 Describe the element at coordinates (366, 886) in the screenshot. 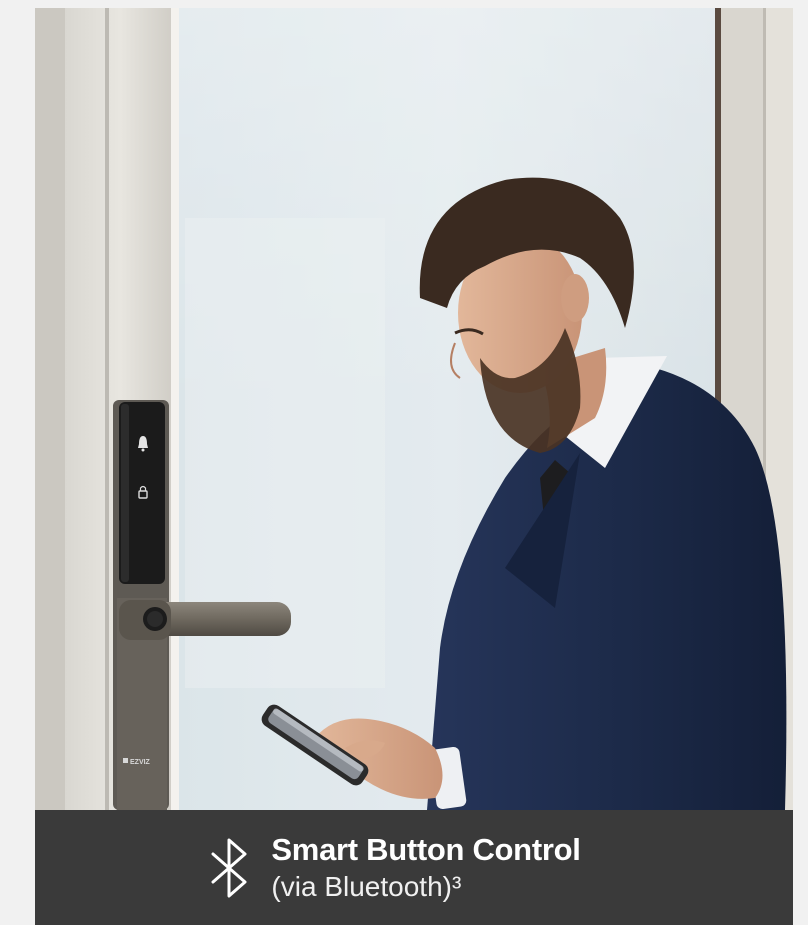

I see `caption-subtitle: (via Bluetooth)³` at that location.